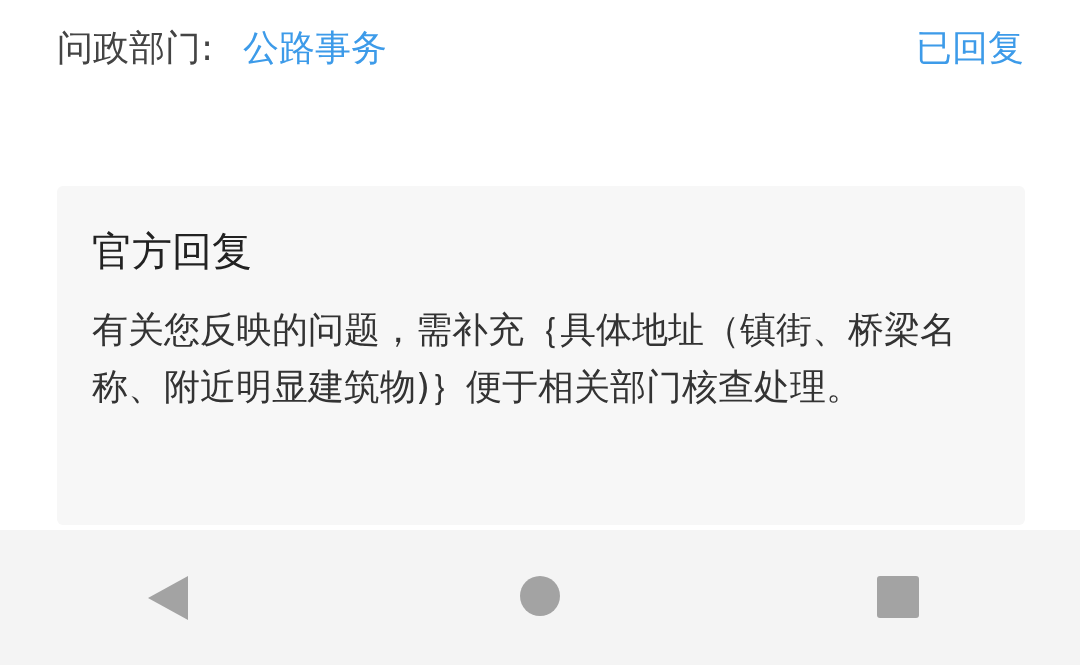 This screenshot has width=1080, height=665. Describe the element at coordinates (524, 358) in the screenshot. I see `reply-text: 有关您反映的问题，需补充｛具体地址（镇街、桥梁名称、附近明显建筑物)｝便于相关部门核查处理。` at that location.